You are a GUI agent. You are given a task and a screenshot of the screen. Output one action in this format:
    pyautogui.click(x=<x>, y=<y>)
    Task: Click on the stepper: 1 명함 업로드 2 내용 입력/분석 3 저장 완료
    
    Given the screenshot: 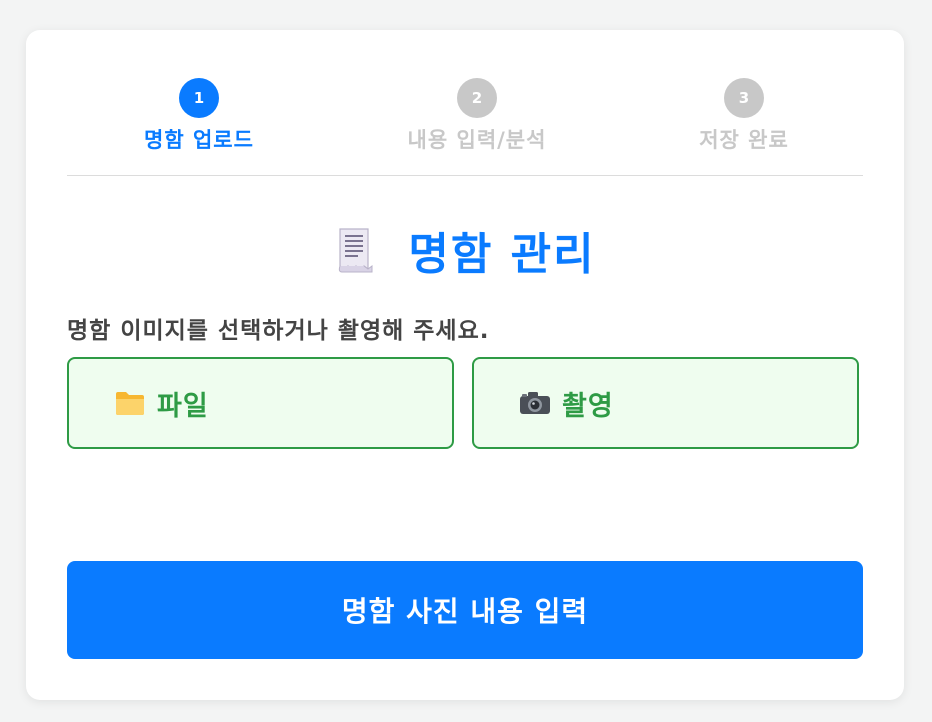 What is the action you would take?
    pyautogui.click(x=465, y=127)
    